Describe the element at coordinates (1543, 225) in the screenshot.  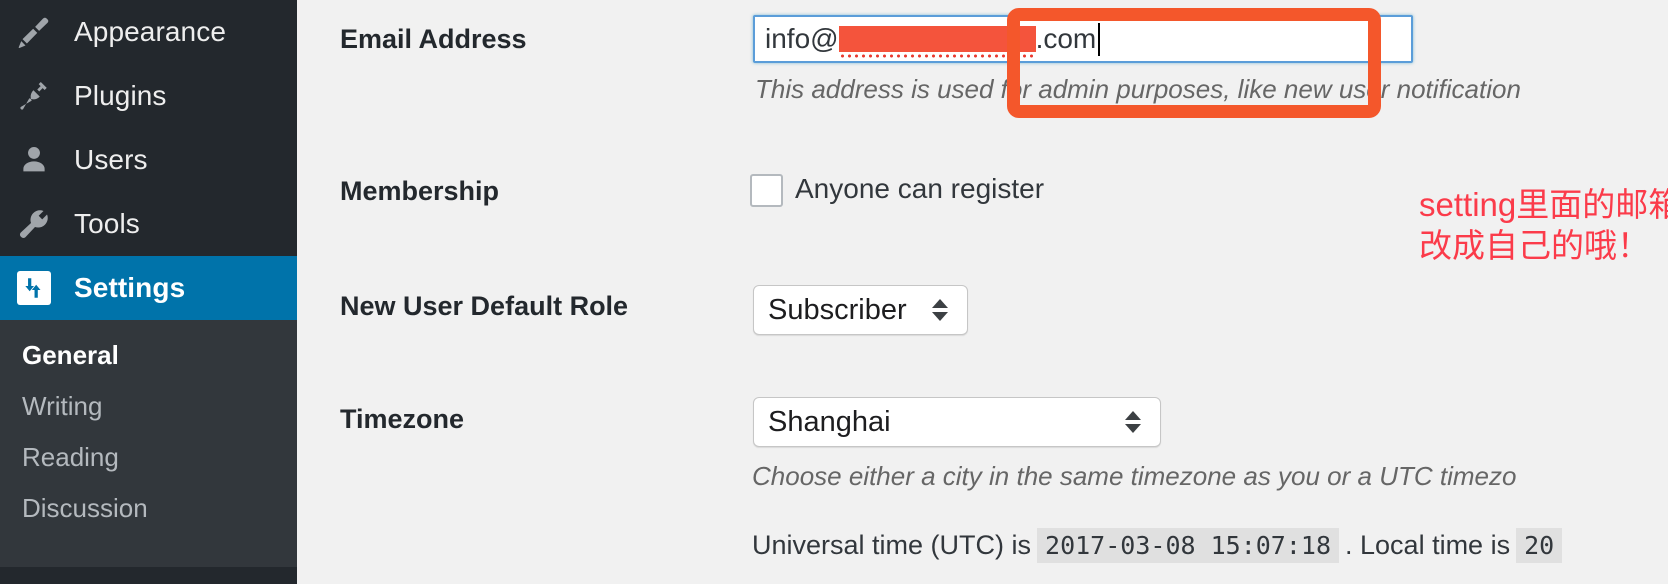
I see `chinese-annotation-text: setting里面的邮箱也别忘了 改成自己的哦！` at that location.